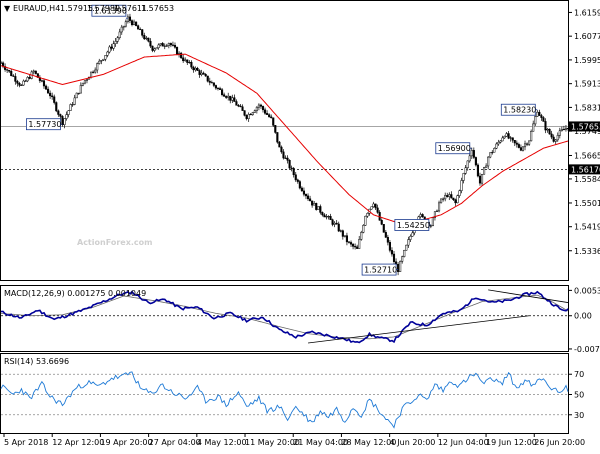  What do you see at coordinates (114, 242) in the screenshot?
I see `watermark: ActionForex.com` at bounding box center [114, 242].